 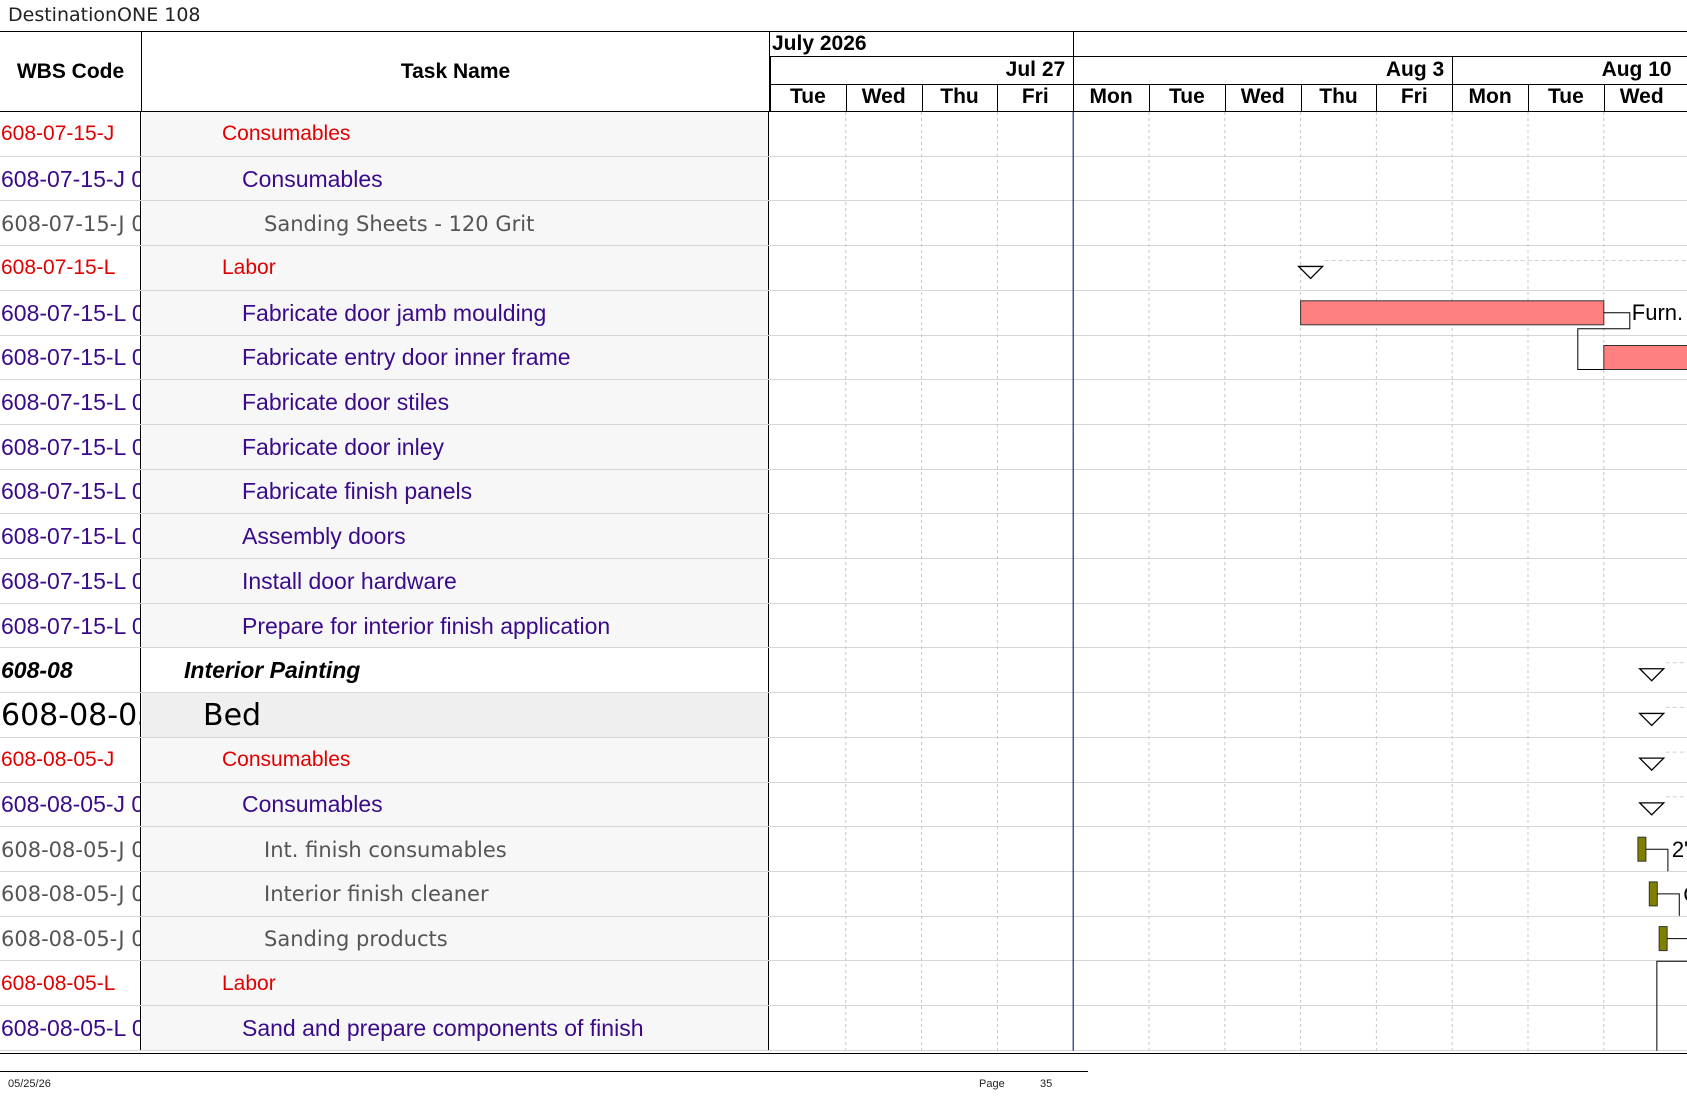 I want to click on footer-divider, so click(x=544, y=1071).